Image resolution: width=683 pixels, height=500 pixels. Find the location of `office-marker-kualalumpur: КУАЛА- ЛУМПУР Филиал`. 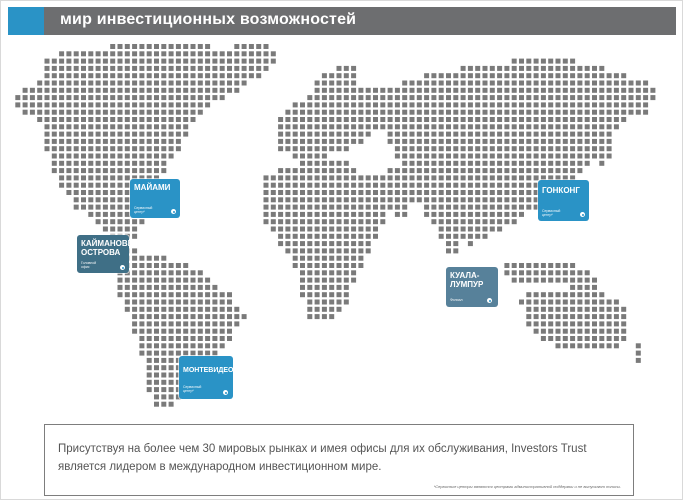

office-marker-kualalumpur: КУАЛА- ЛУМПУР Филиал is located at coordinates (472, 287).